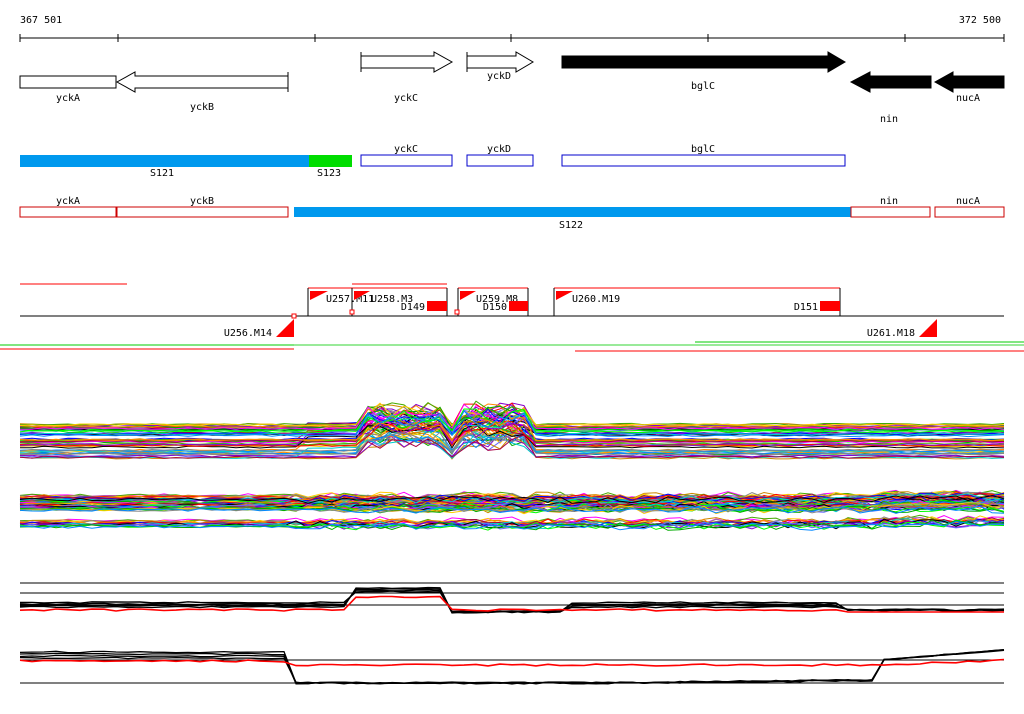  What do you see at coordinates (968, 201) in the screenshot?
I see `box-nucA-label: nucA` at bounding box center [968, 201].